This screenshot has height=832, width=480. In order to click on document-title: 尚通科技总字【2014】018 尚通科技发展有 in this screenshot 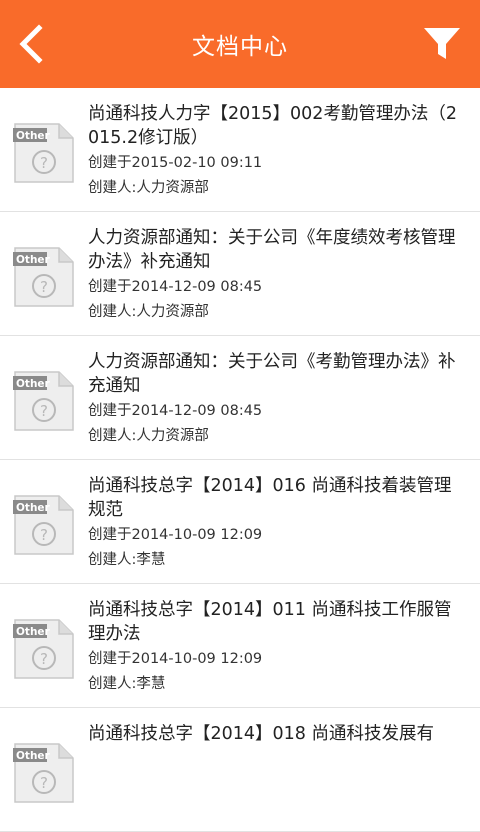, I will do `click(261, 734)`.